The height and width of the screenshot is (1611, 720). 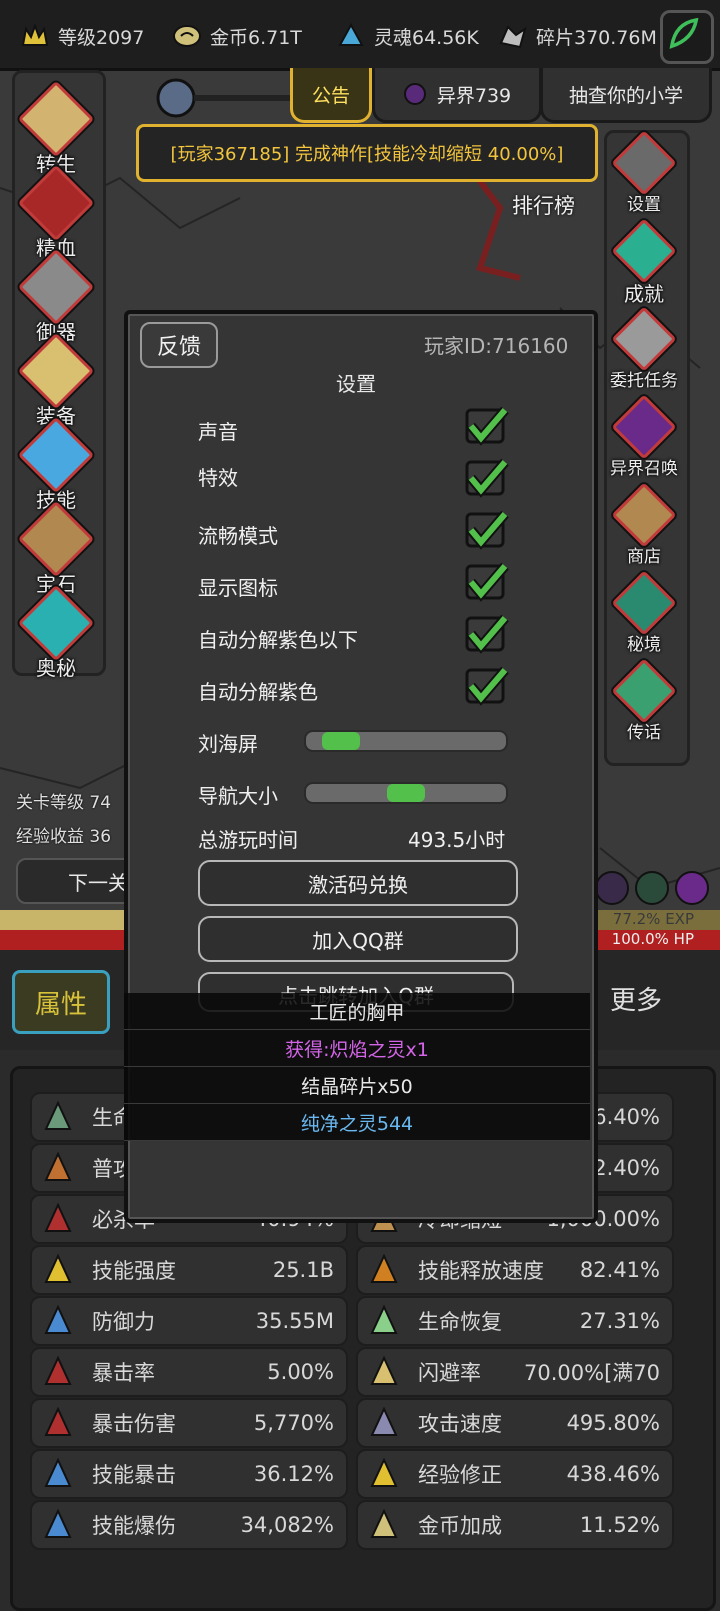 I want to click on stat-value: 34,082%, so click(x=287, y=1525).